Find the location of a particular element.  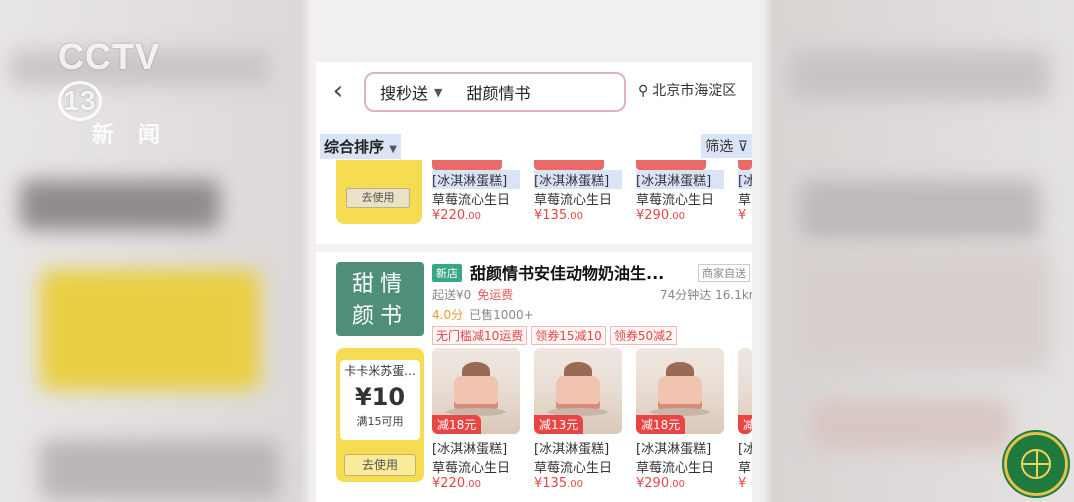

distance: 16.1km is located at coordinates (733, 295).